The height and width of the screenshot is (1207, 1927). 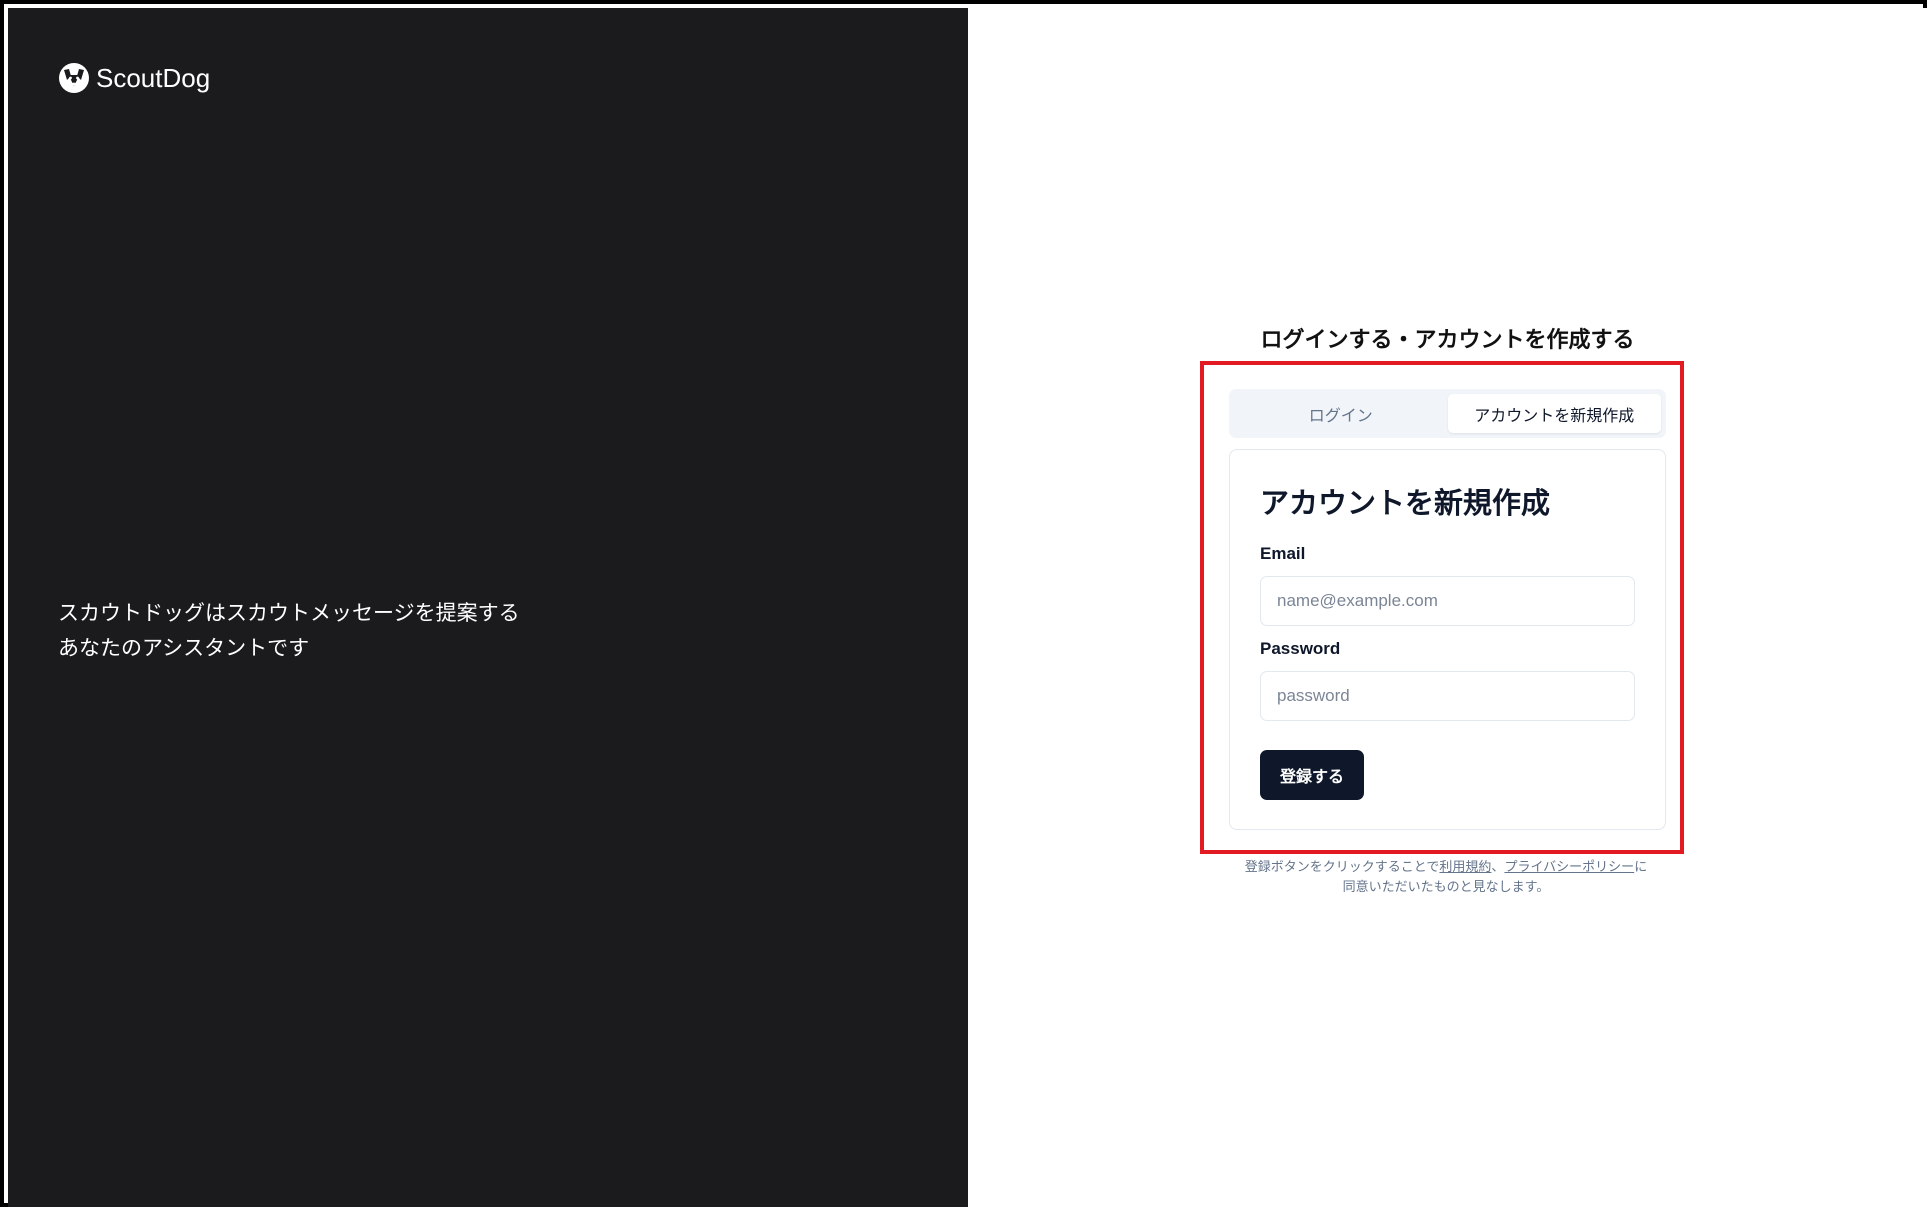 What do you see at coordinates (1554, 413) in the screenshot?
I see `tab-create-account: アカウントを新規作成` at bounding box center [1554, 413].